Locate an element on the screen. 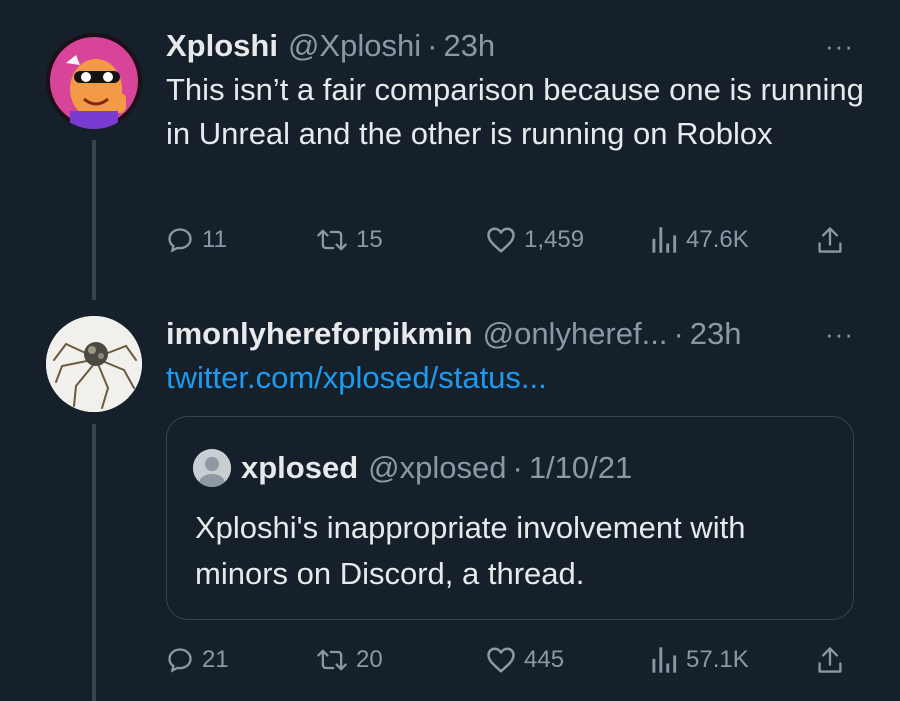 This screenshot has height=701, width=900. avatar-spider-image is located at coordinates (94, 364).